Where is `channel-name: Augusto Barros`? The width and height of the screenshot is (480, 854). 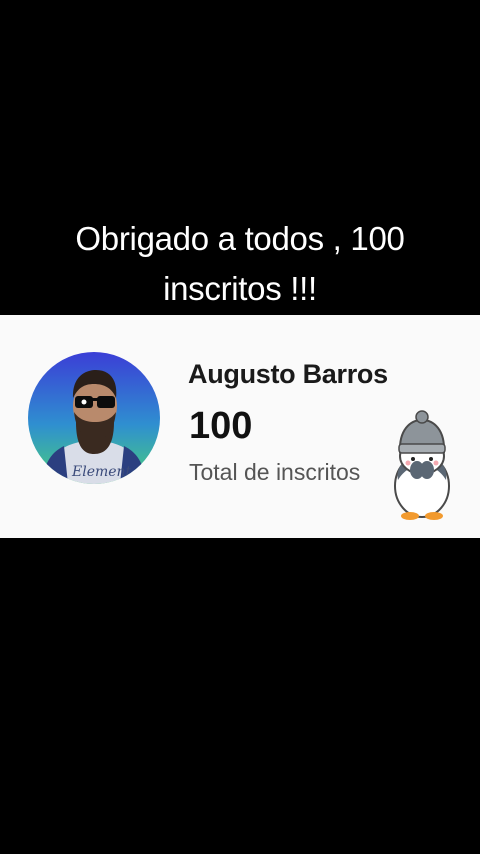
channel-name: Augusto Barros is located at coordinates (288, 374).